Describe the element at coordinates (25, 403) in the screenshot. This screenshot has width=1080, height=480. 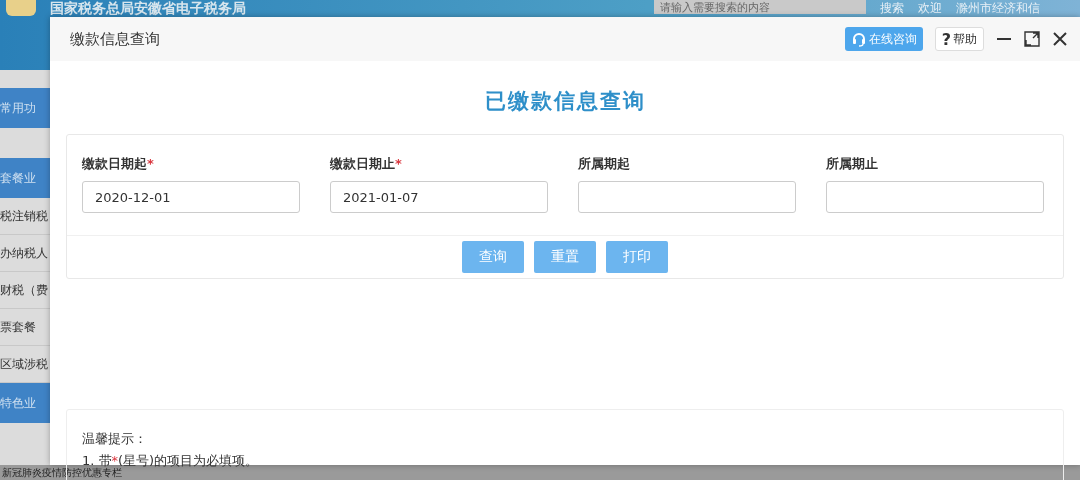
I see `sidebar-group: 特色业` at that location.